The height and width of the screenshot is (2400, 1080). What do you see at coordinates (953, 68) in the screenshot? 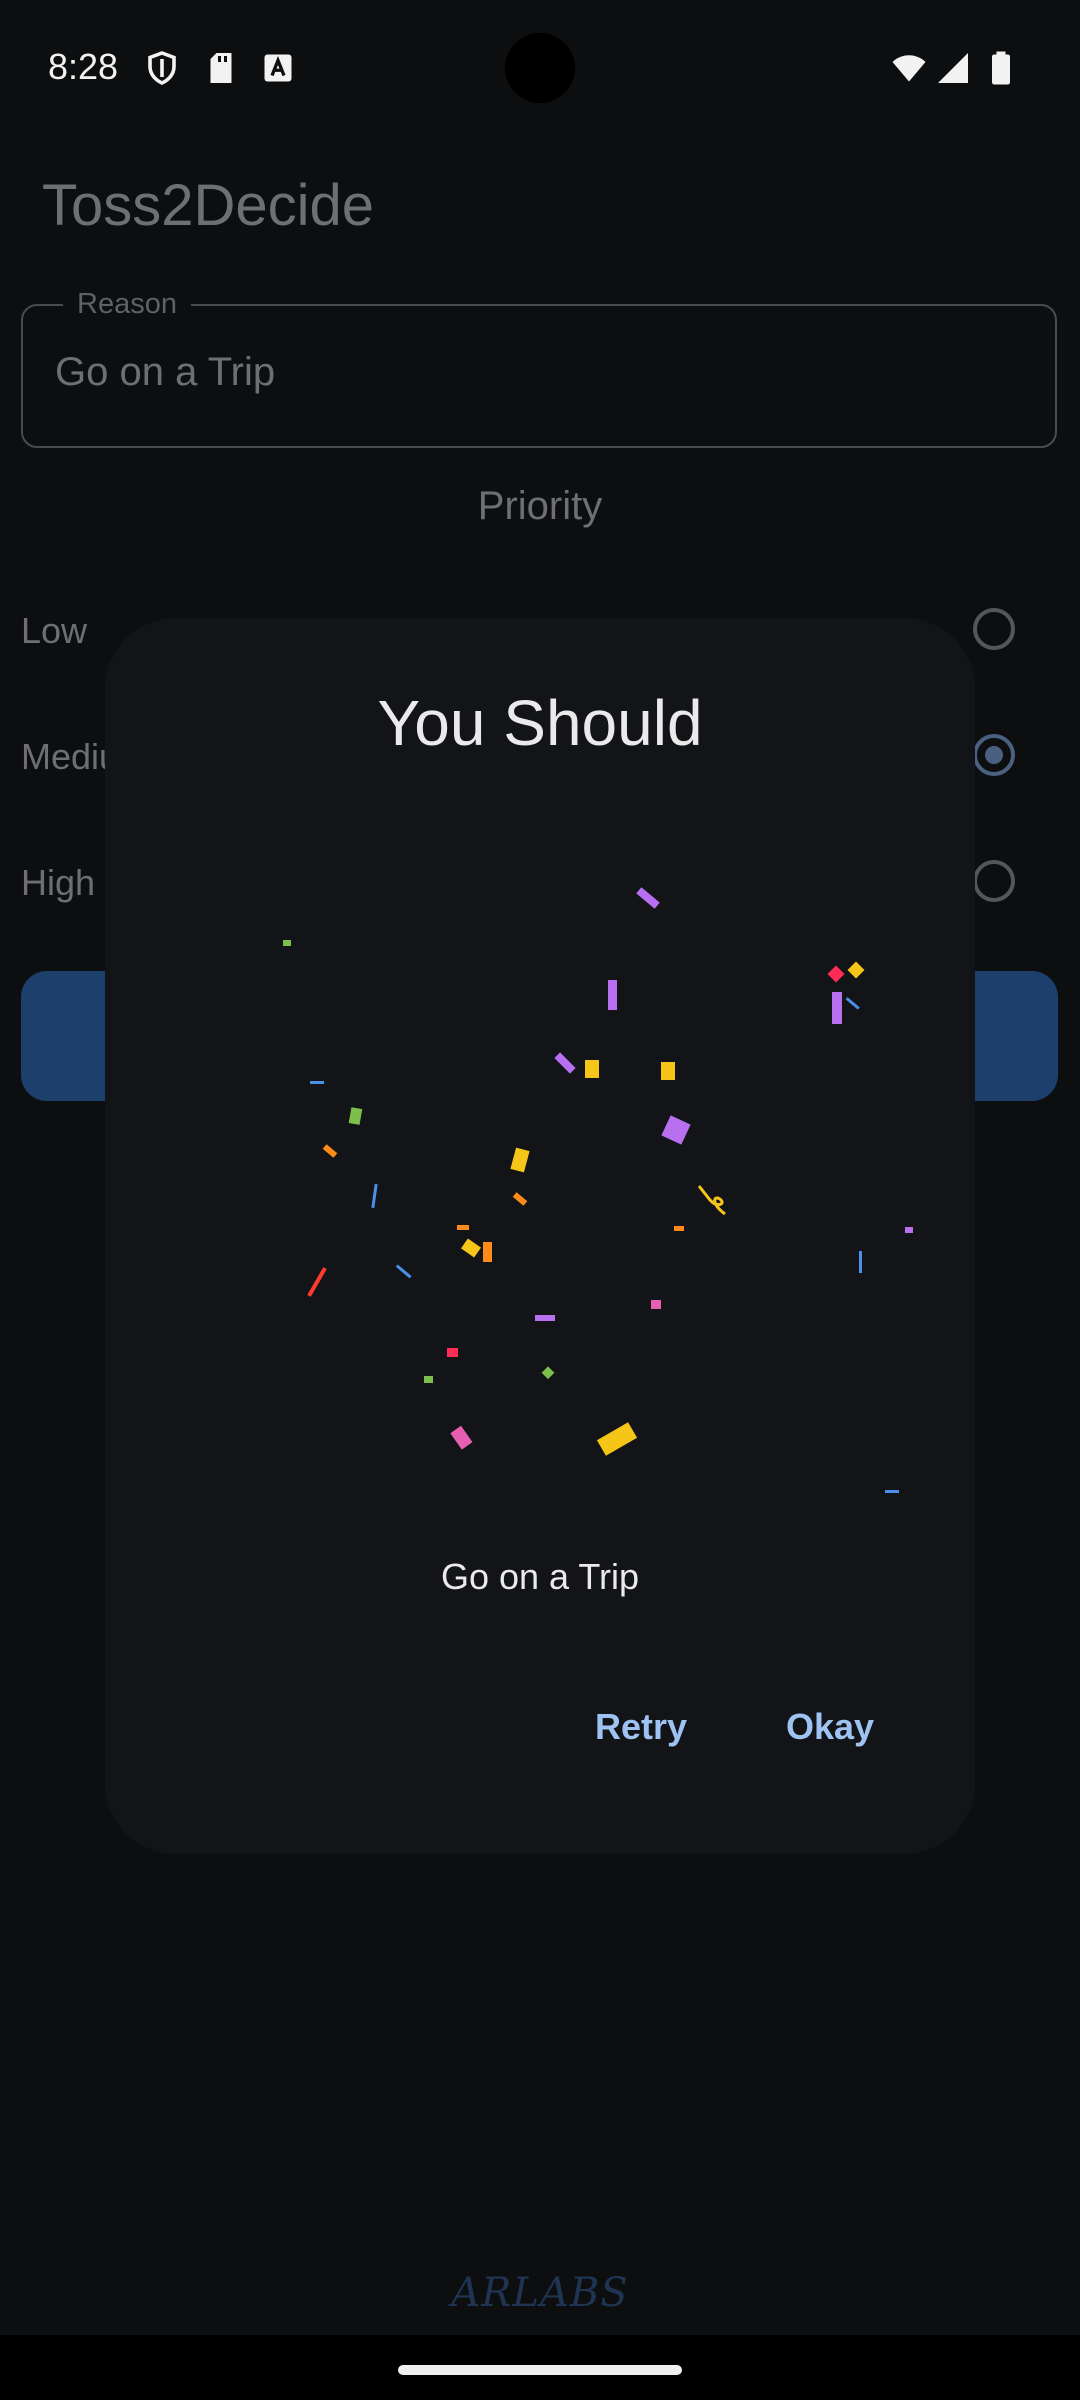
I see `signal-icon` at bounding box center [953, 68].